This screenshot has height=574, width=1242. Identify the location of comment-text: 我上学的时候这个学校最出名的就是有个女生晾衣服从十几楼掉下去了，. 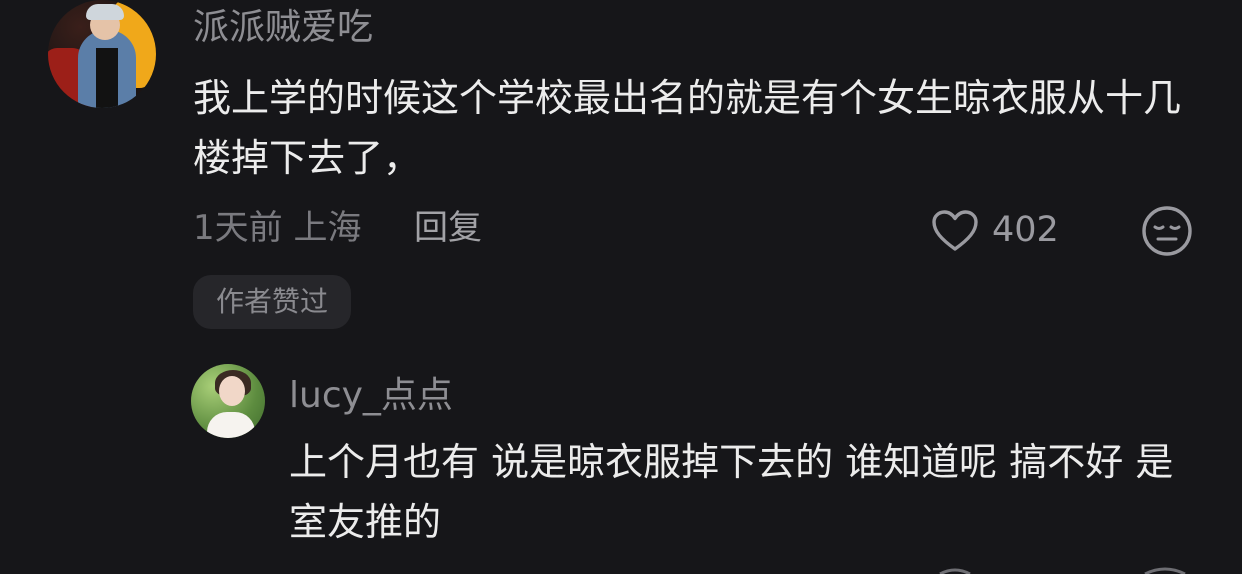
(687, 128).